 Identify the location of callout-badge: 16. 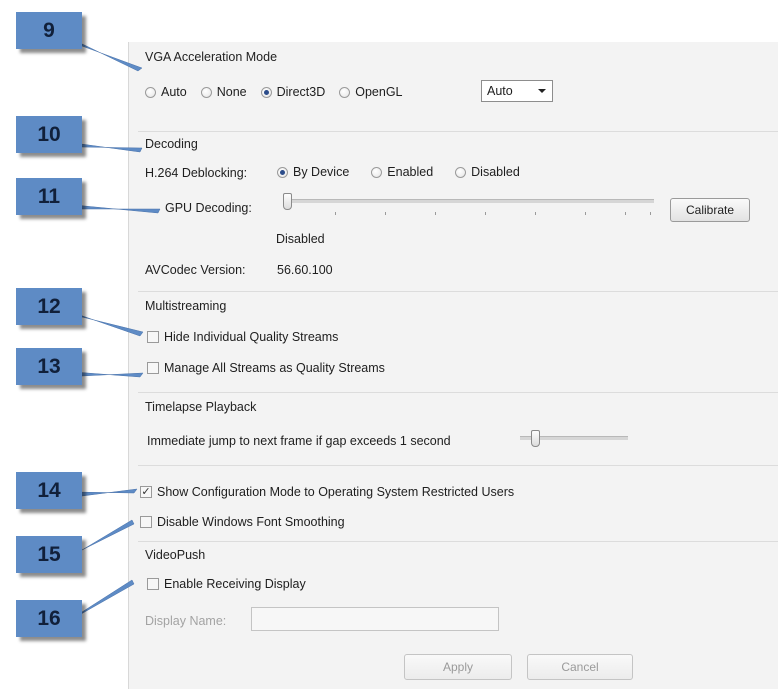
(49, 618).